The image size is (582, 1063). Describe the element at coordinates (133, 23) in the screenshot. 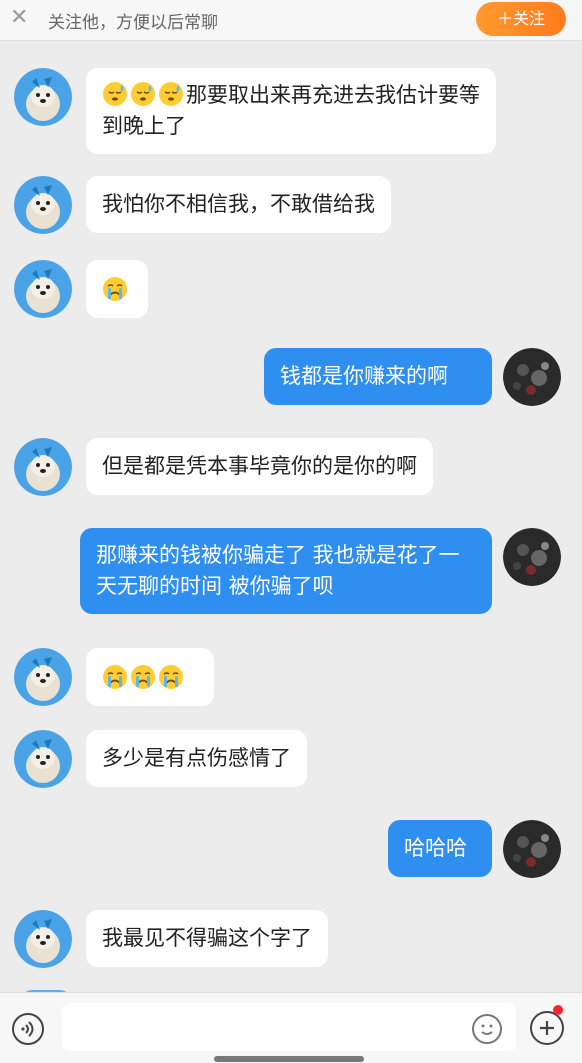

I see `follow-tip-text: 关注他，方便以后常聊` at that location.